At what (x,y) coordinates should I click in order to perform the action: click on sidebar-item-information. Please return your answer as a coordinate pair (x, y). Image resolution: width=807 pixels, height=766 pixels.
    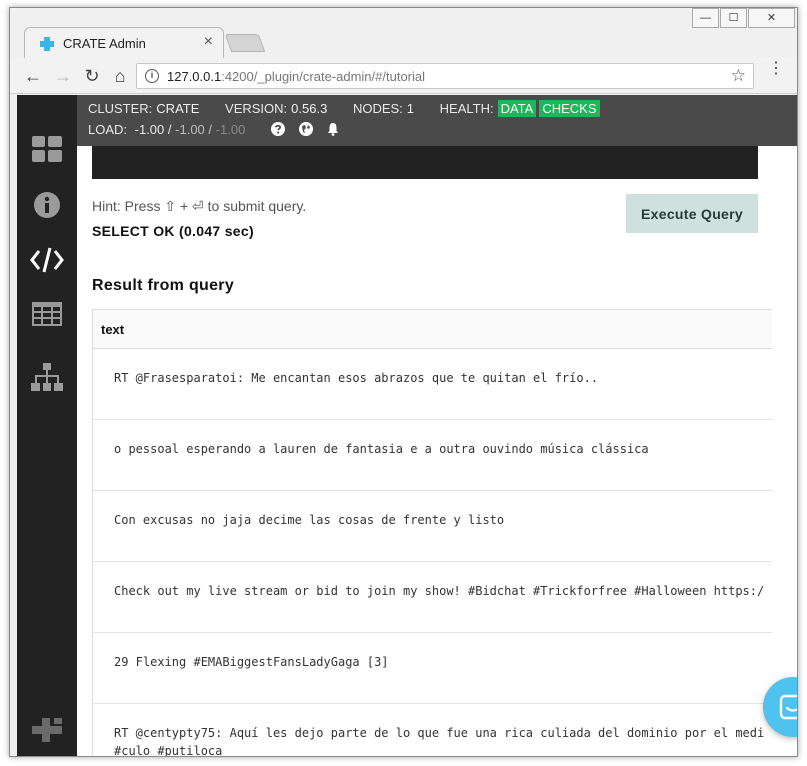
    Looking at the image, I should click on (47, 205).